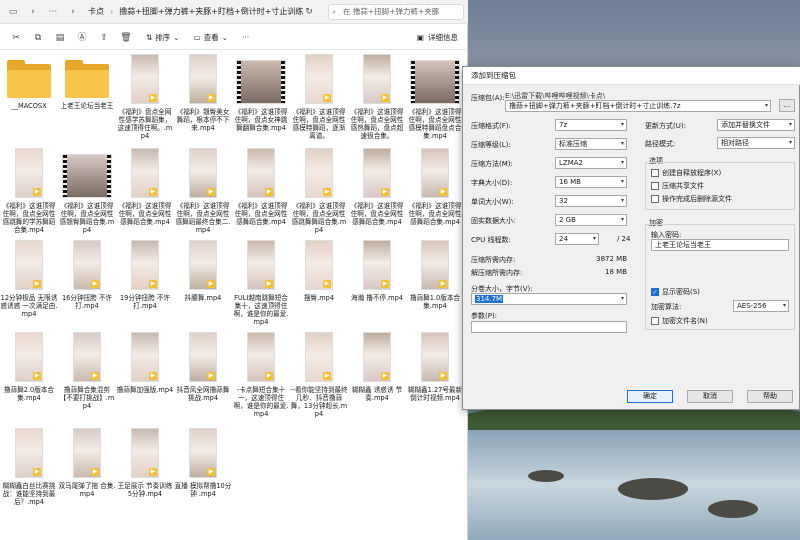 This screenshot has height=540, width=800. I want to click on file-item: ▶ FULI越南跳舞短合集十，这速顶得住啊，谁是你的最爱.mp4, so click(261, 283).